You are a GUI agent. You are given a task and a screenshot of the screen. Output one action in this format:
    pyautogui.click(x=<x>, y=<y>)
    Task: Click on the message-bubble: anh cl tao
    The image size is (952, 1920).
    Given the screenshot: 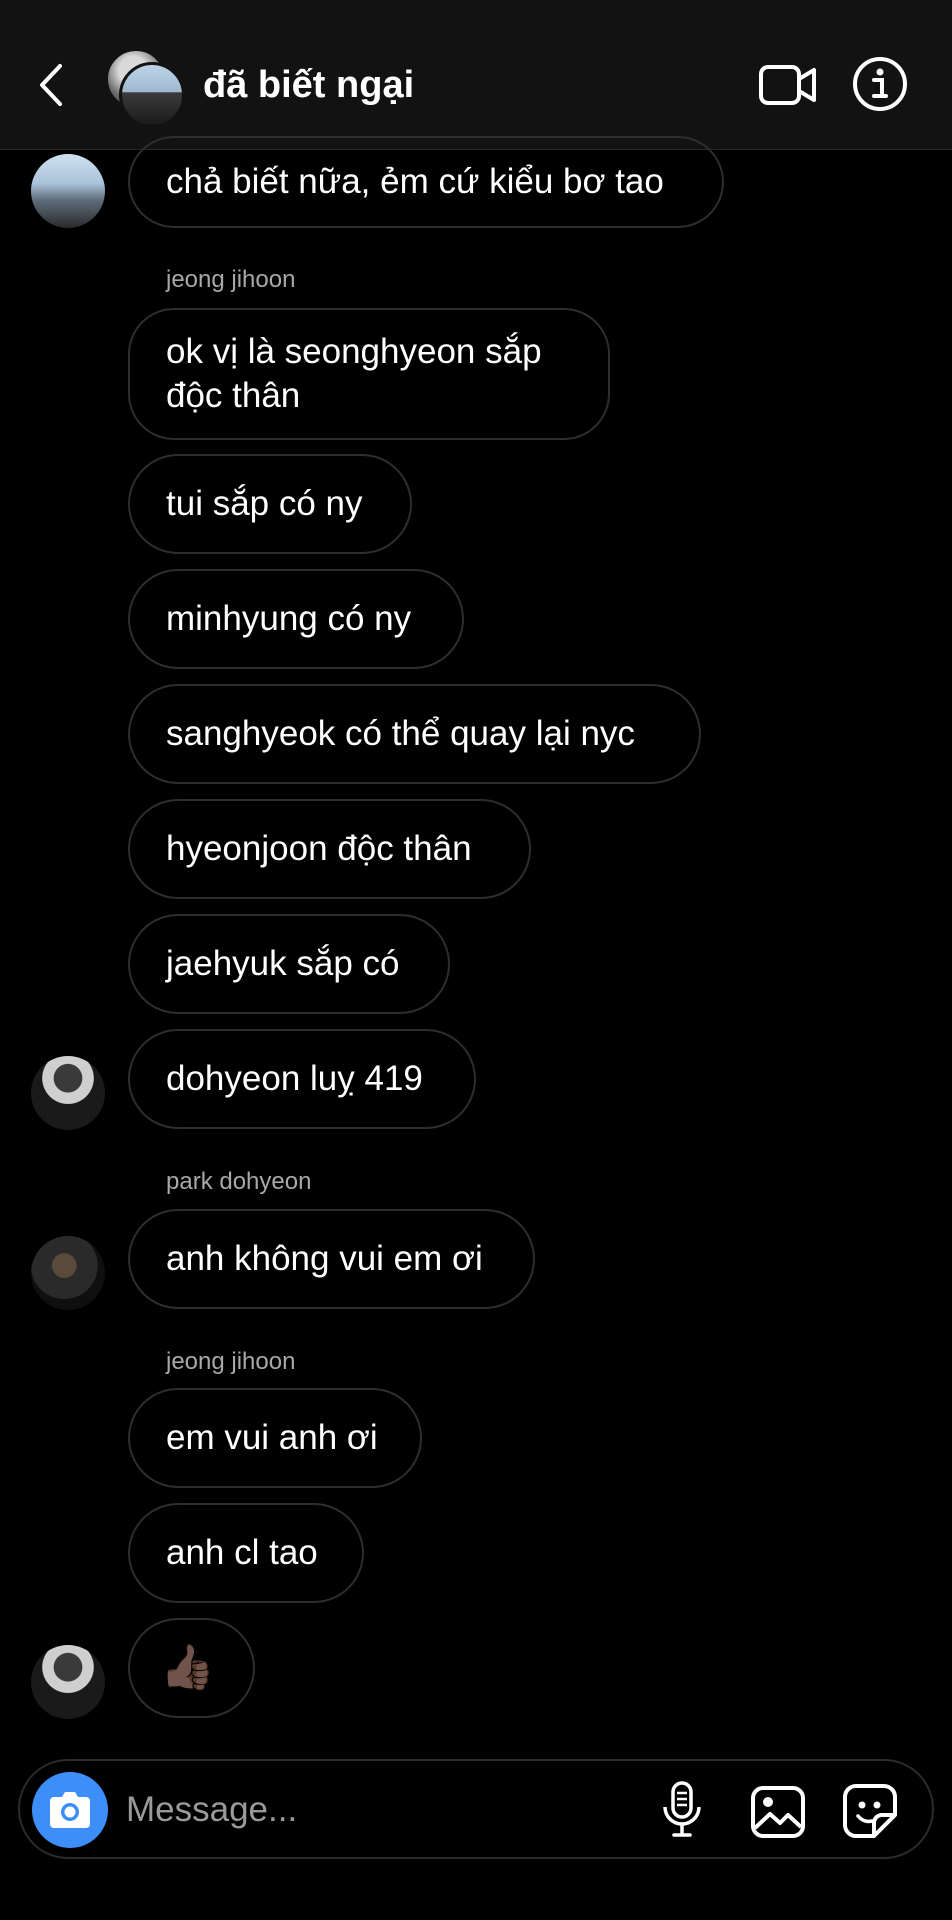 What is the action you would take?
    pyautogui.click(x=246, y=1553)
    